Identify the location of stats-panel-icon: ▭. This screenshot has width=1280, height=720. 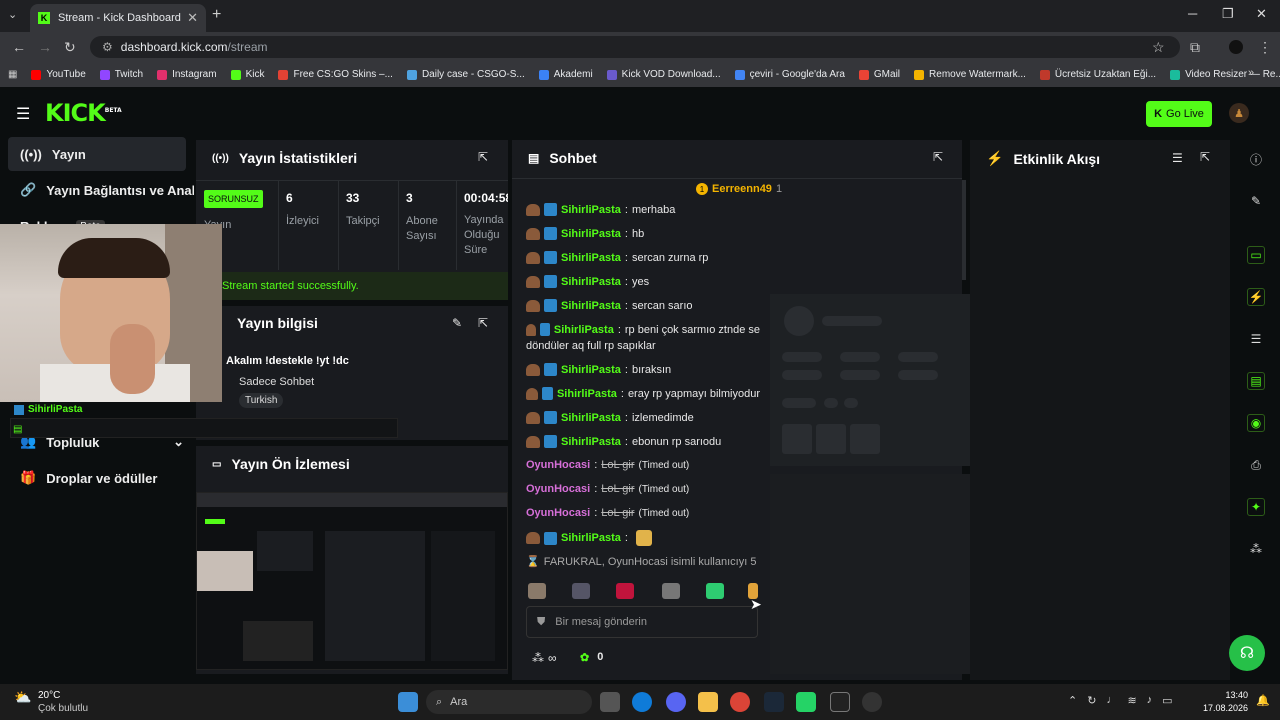
(1256, 255).